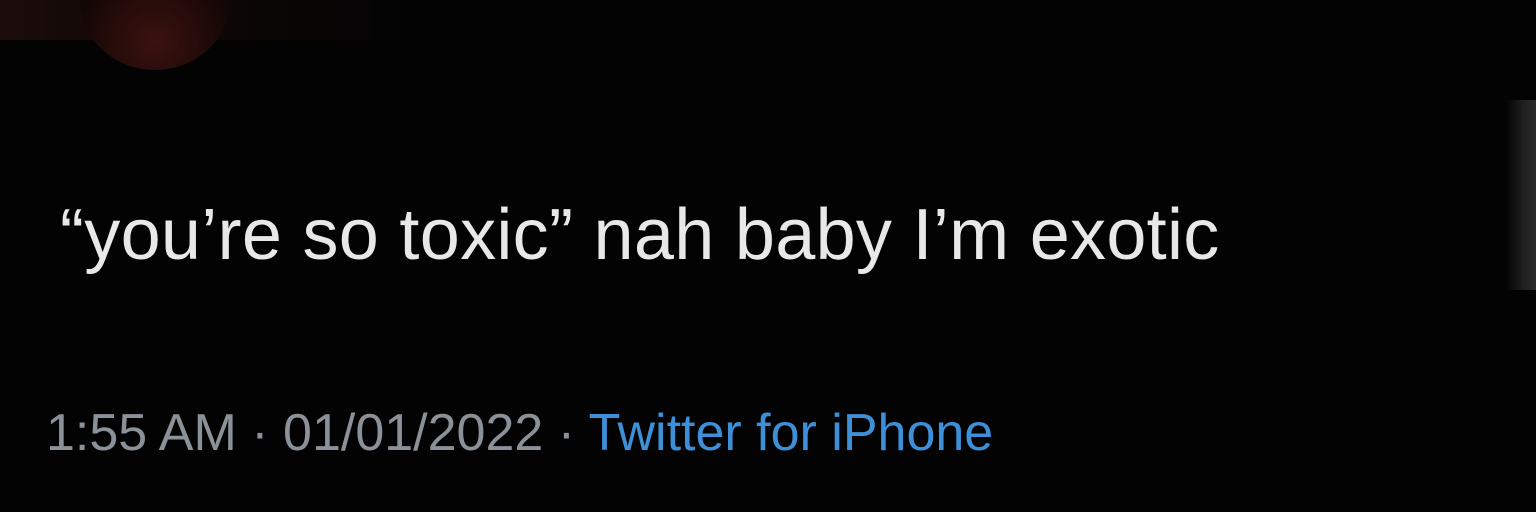  I want to click on avatar, so click(155, 35).